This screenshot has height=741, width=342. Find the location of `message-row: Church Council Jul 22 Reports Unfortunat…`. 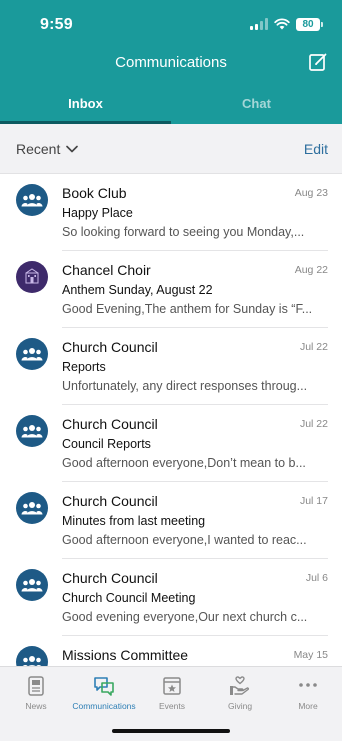

message-row: Church Council Jul 22 Reports Unfortunat… is located at coordinates (171, 366).